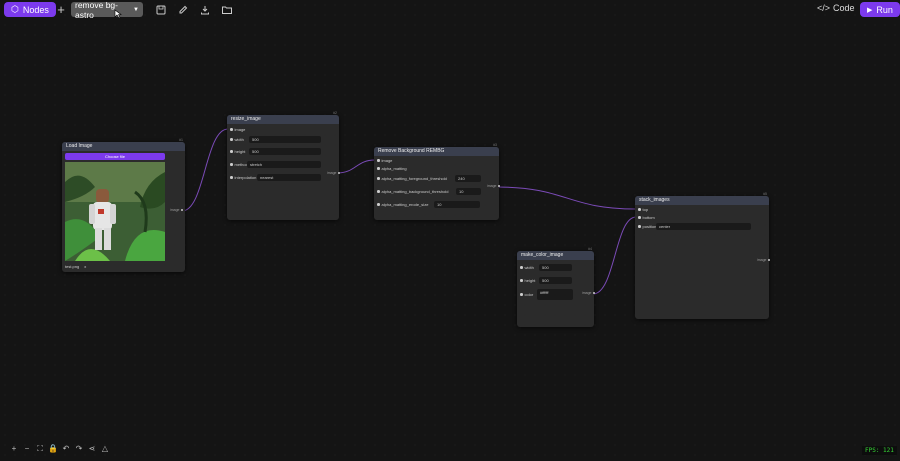 Image resolution: width=900 pixels, height=461 pixels. What do you see at coordinates (356, 166) in the screenshot?
I see `wire-resize-to-rembg` at bounding box center [356, 166].